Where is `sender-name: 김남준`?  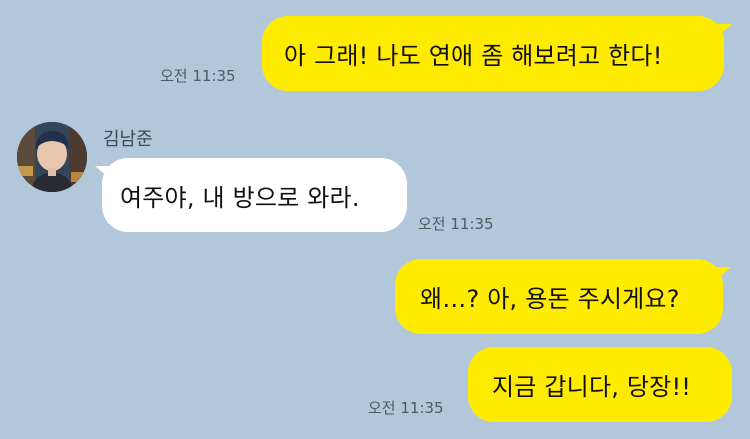 sender-name: 김남준 is located at coordinates (128, 139).